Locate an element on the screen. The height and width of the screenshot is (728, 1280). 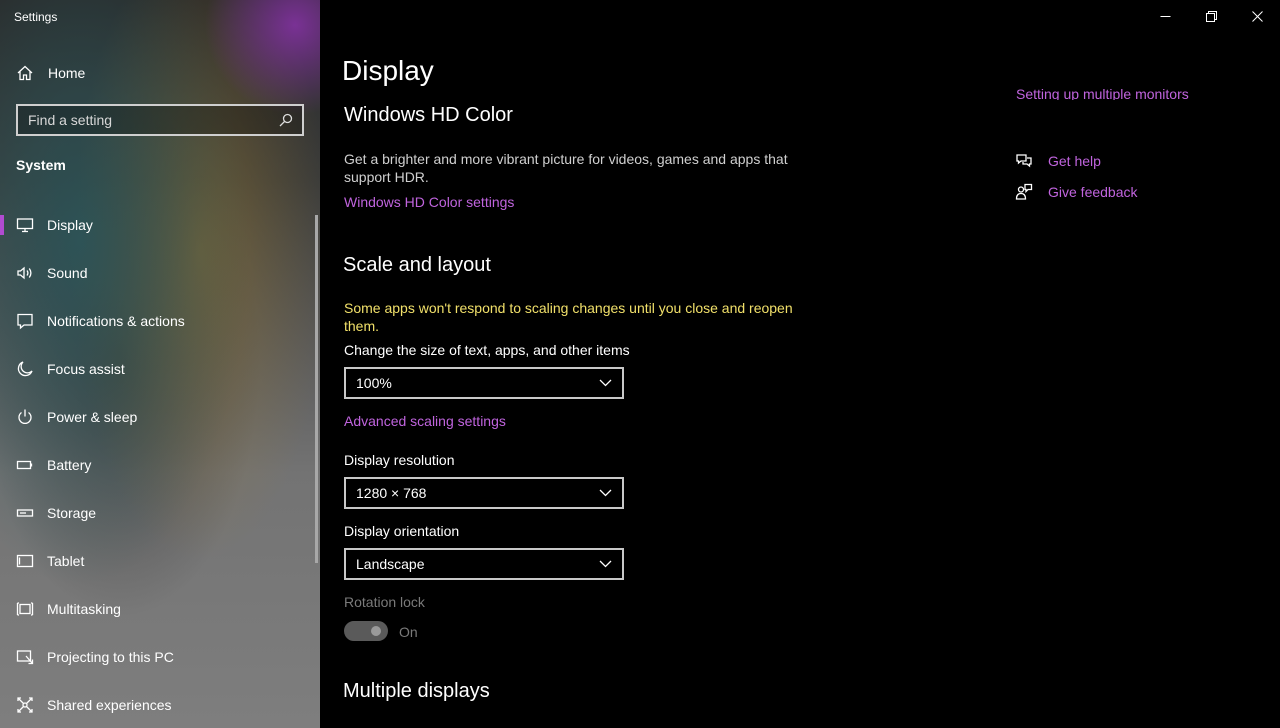
search-icon is located at coordinates (286, 120).